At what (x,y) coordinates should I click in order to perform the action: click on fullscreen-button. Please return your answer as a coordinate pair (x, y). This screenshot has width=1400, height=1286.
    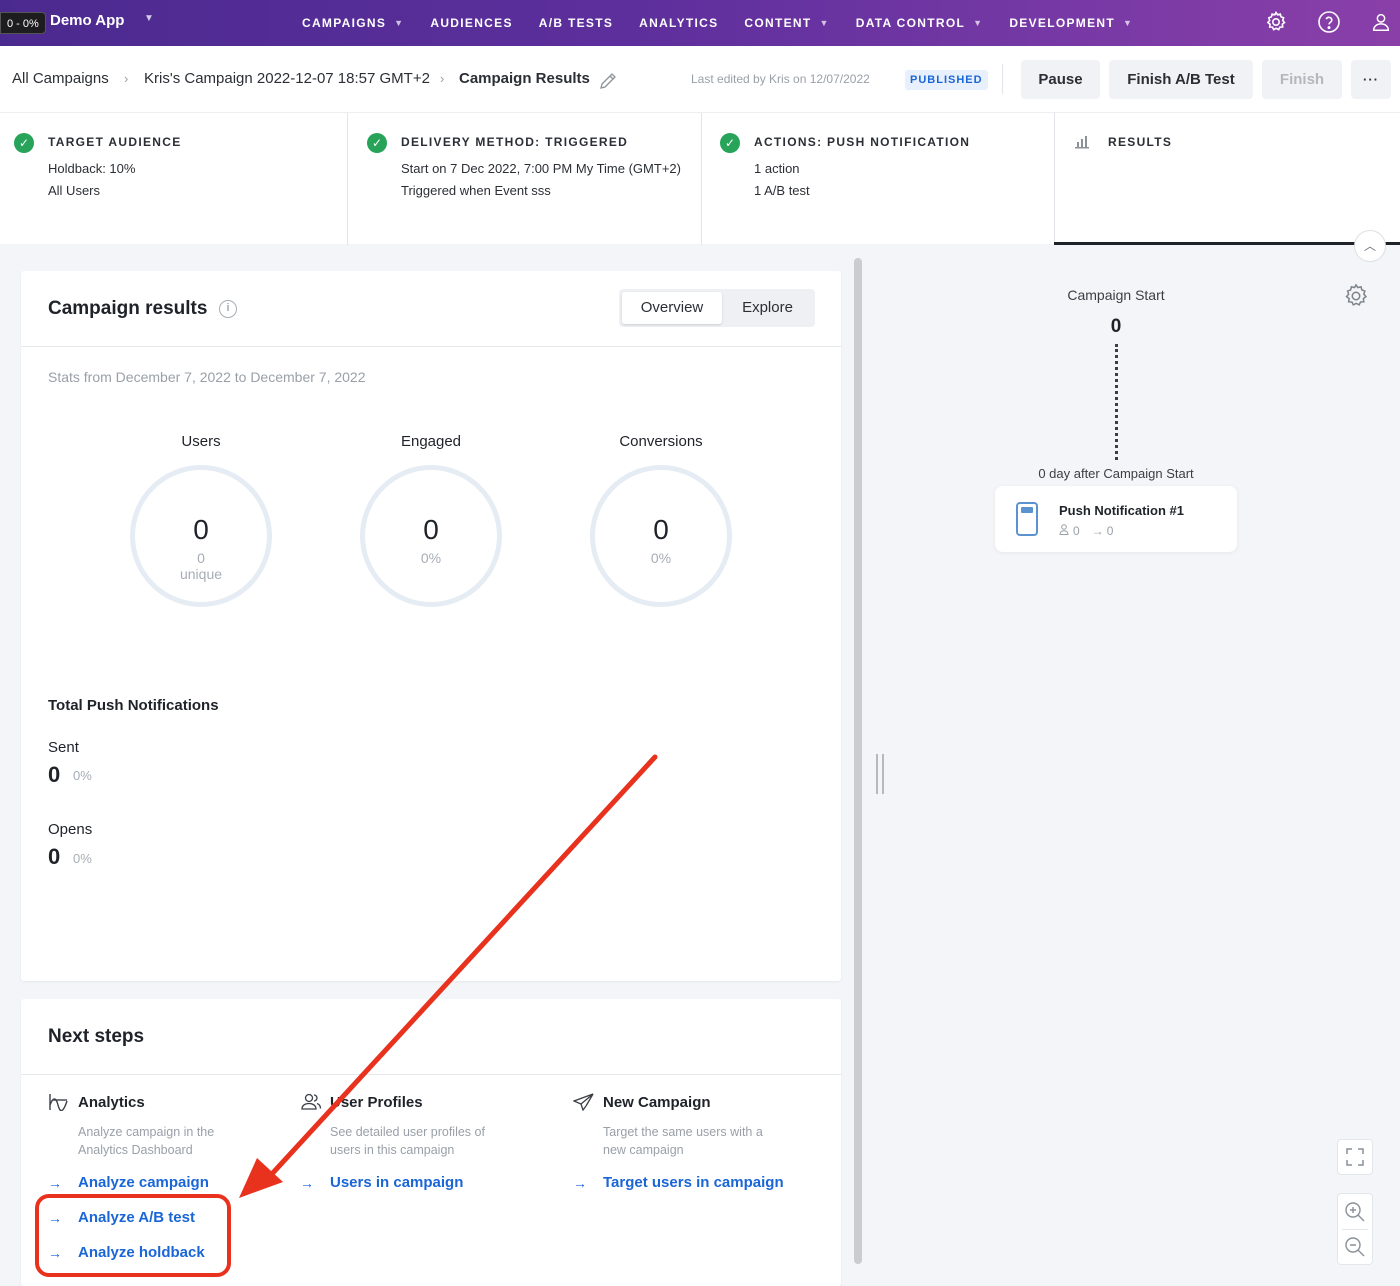
    Looking at the image, I should click on (1355, 1157).